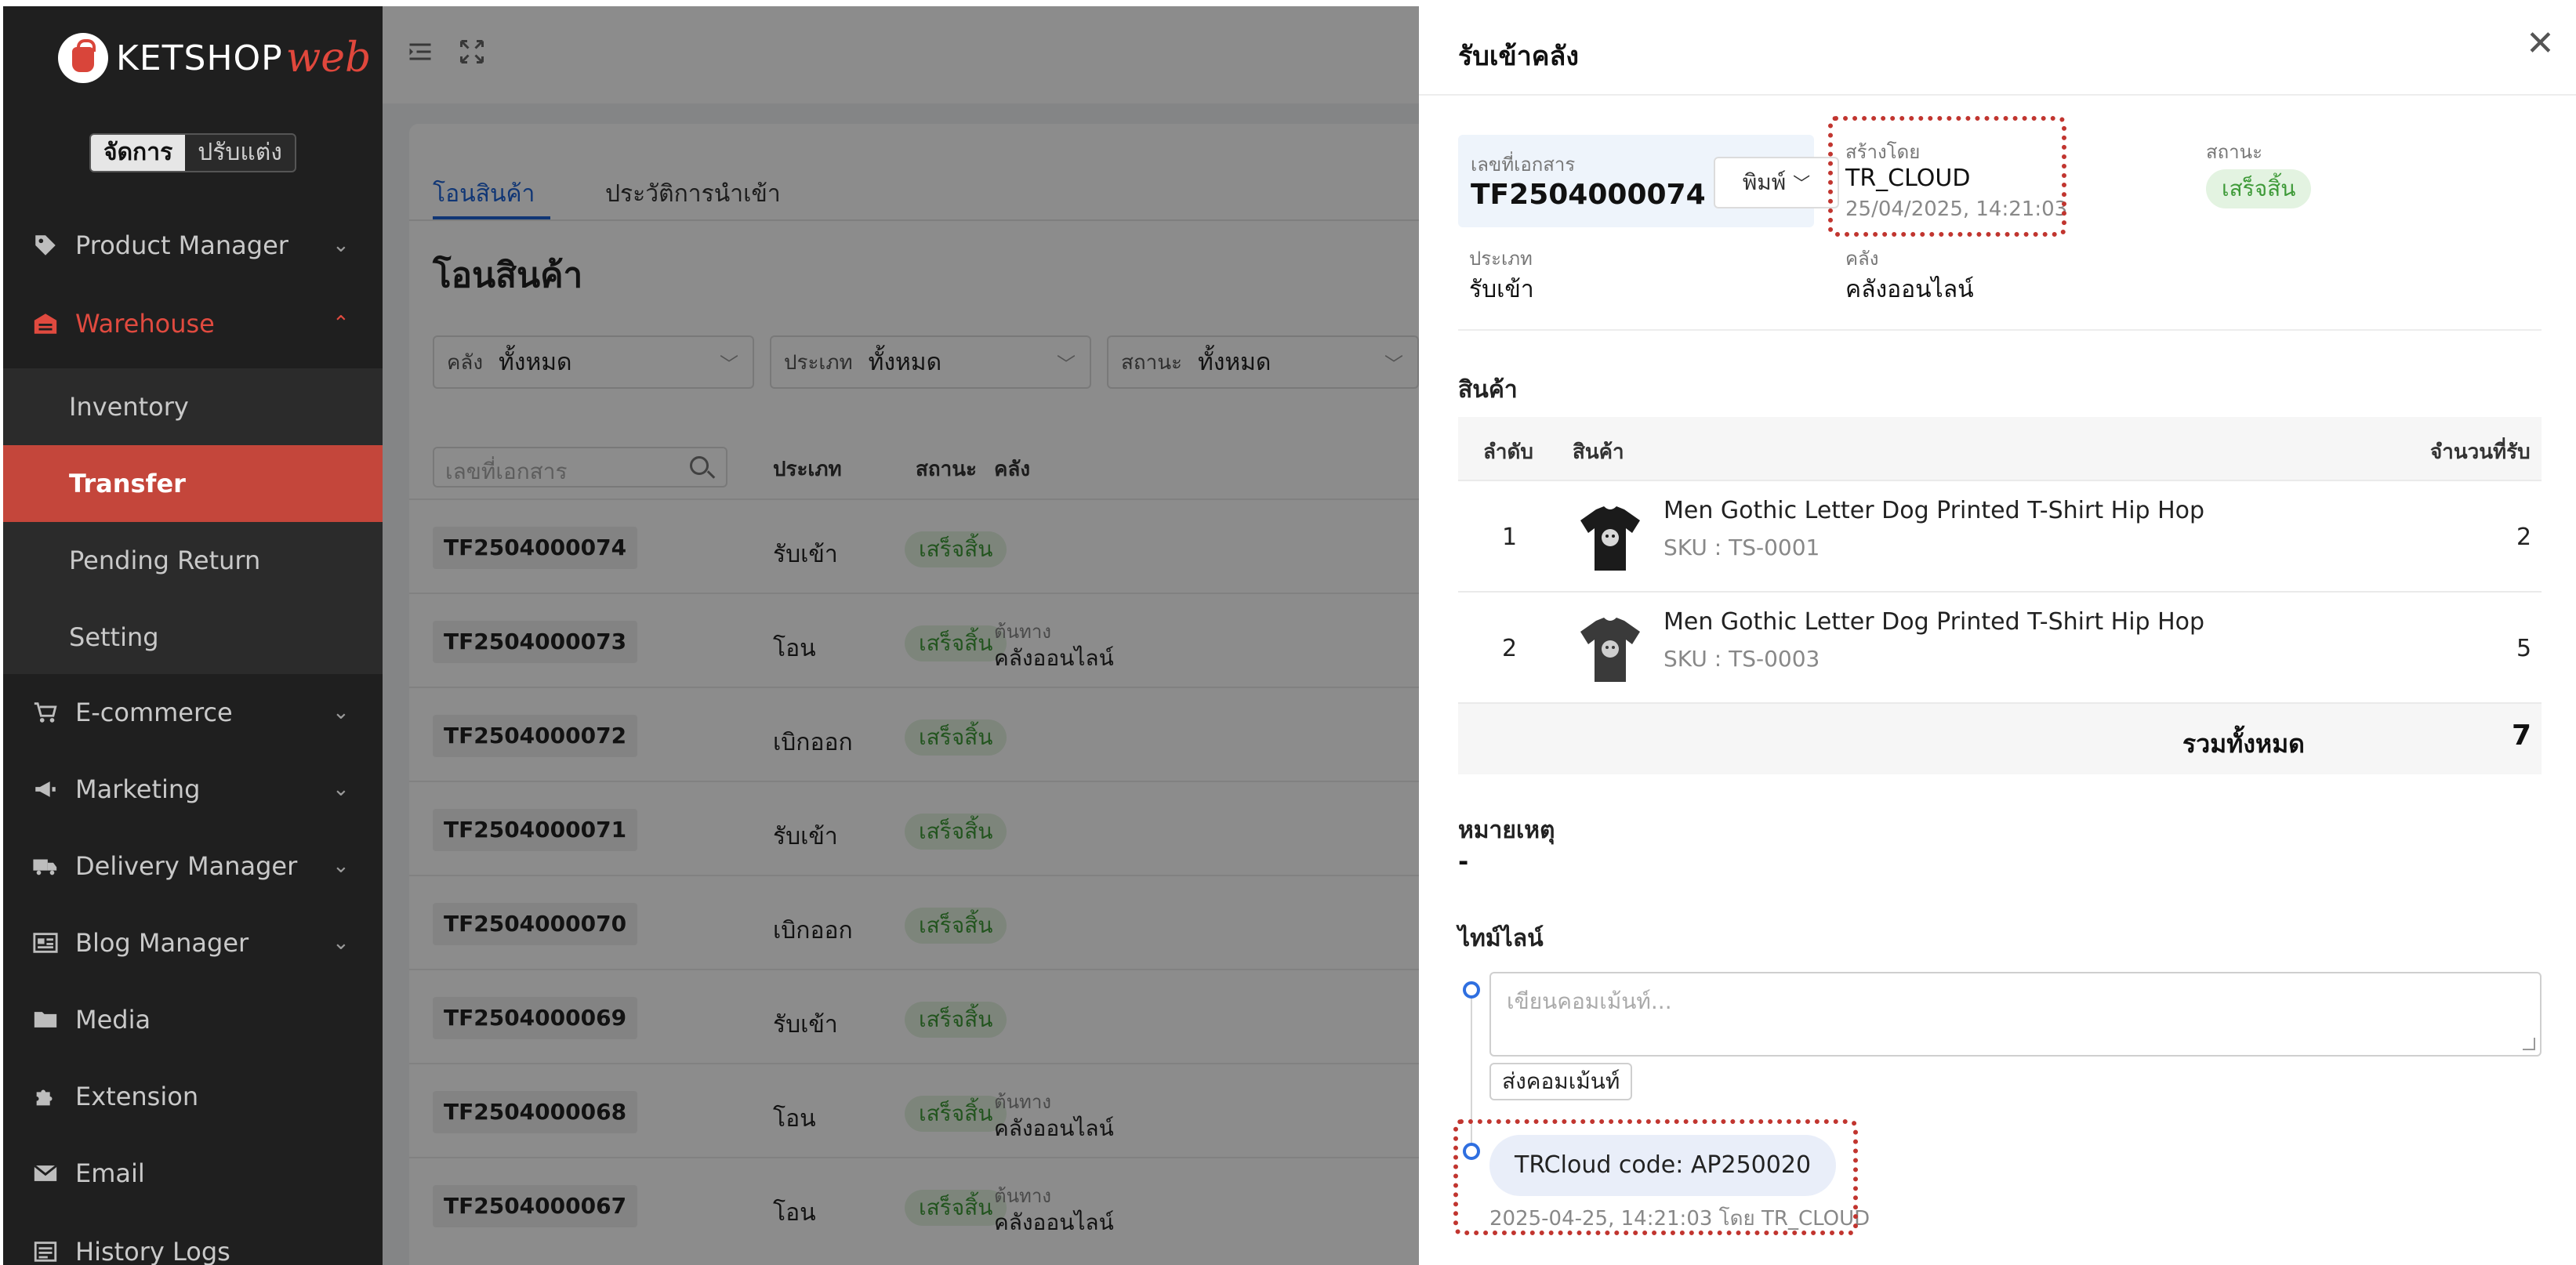 The image size is (2576, 1265). Describe the element at coordinates (1588, 195) in the screenshot. I see `document-number-value: TF2504000074` at that location.